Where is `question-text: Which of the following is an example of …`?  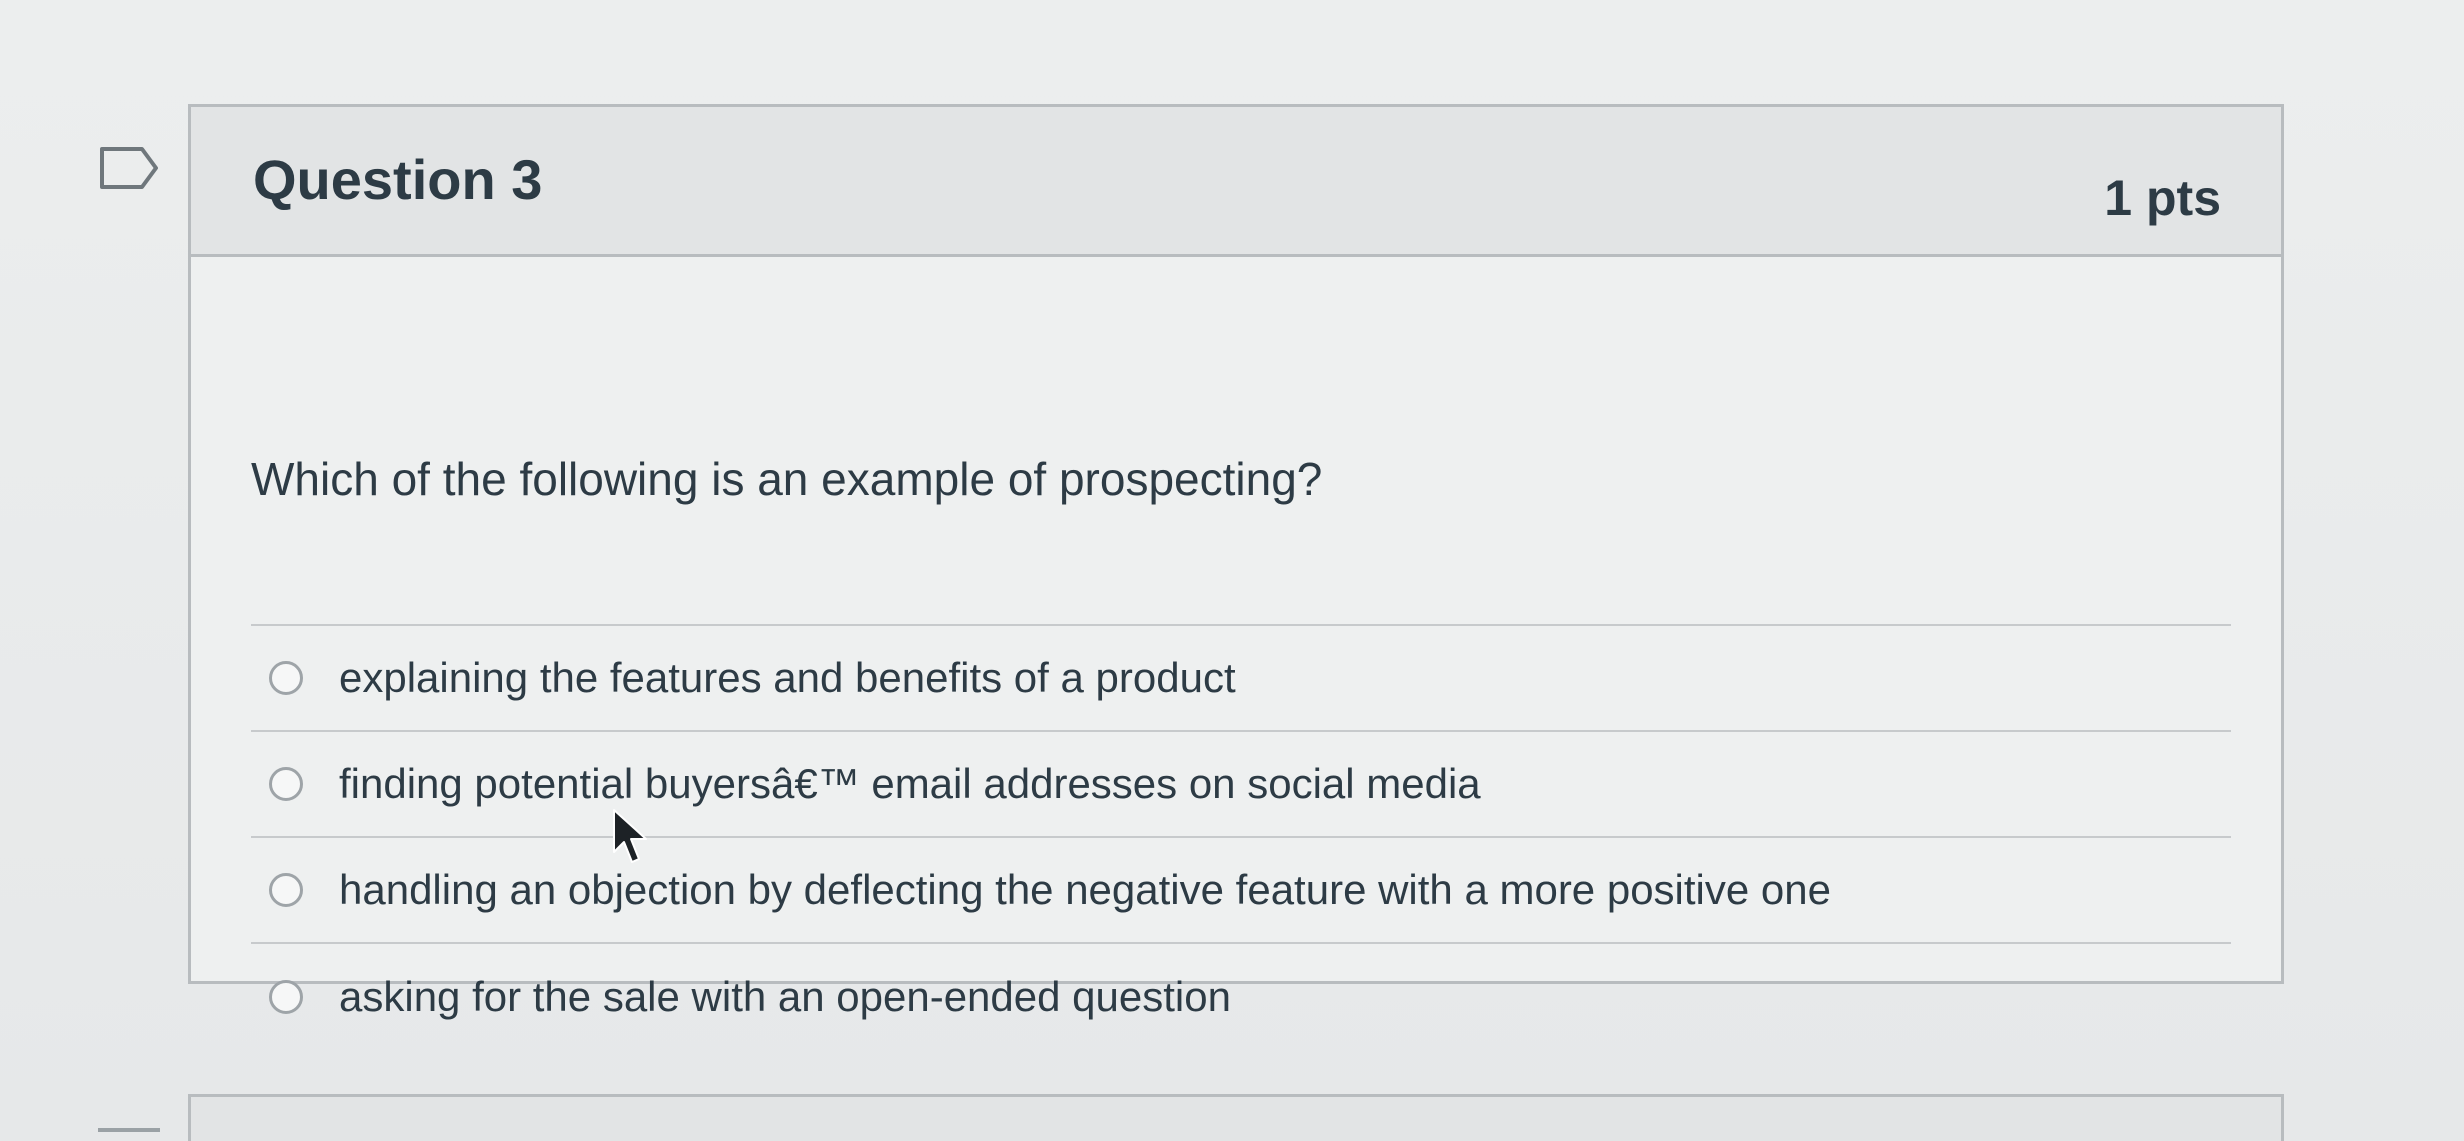 question-text: Which of the following is an example of … is located at coordinates (787, 479).